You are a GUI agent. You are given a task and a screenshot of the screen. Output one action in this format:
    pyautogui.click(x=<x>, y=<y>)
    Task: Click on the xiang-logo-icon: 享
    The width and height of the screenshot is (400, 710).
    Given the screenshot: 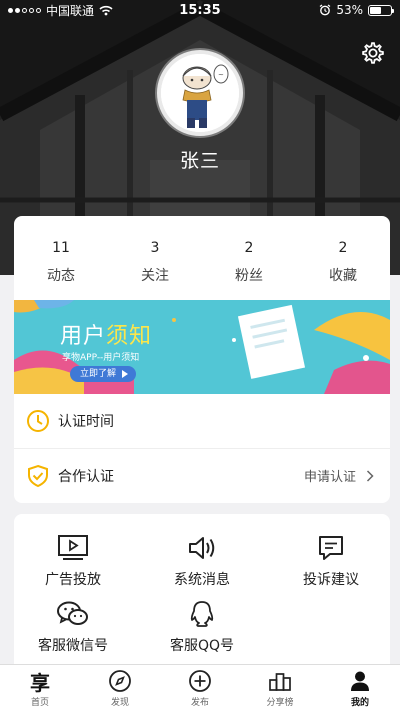 What is the action you would take?
    pyautogui.click(x=40, y=682)
    